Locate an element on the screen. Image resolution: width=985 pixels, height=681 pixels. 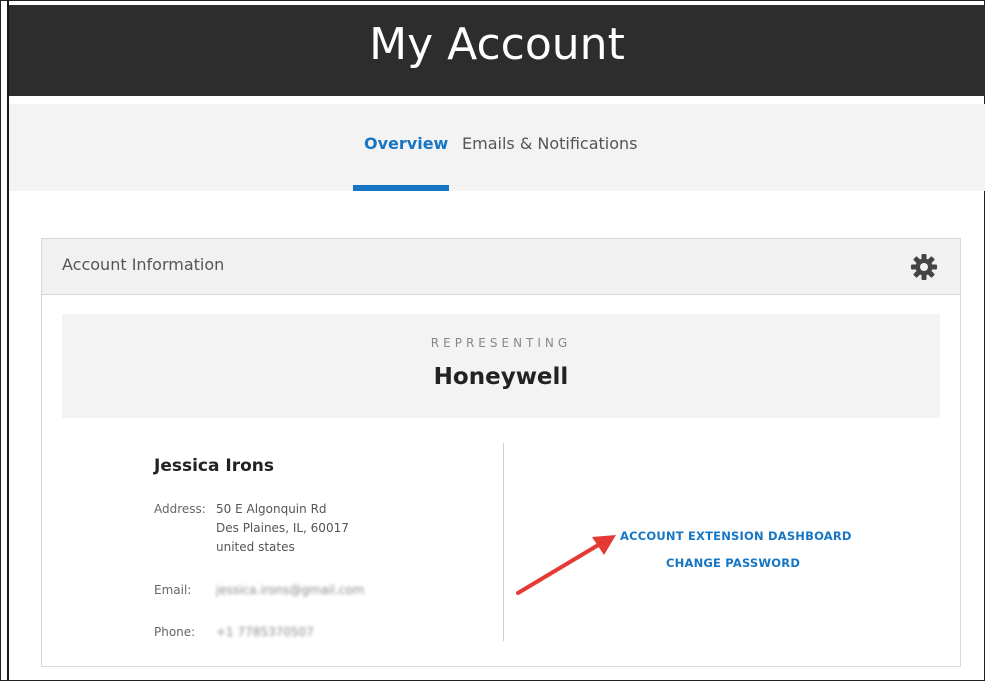
representing-label: REPRESENTING is located at coordinates (501, 343).